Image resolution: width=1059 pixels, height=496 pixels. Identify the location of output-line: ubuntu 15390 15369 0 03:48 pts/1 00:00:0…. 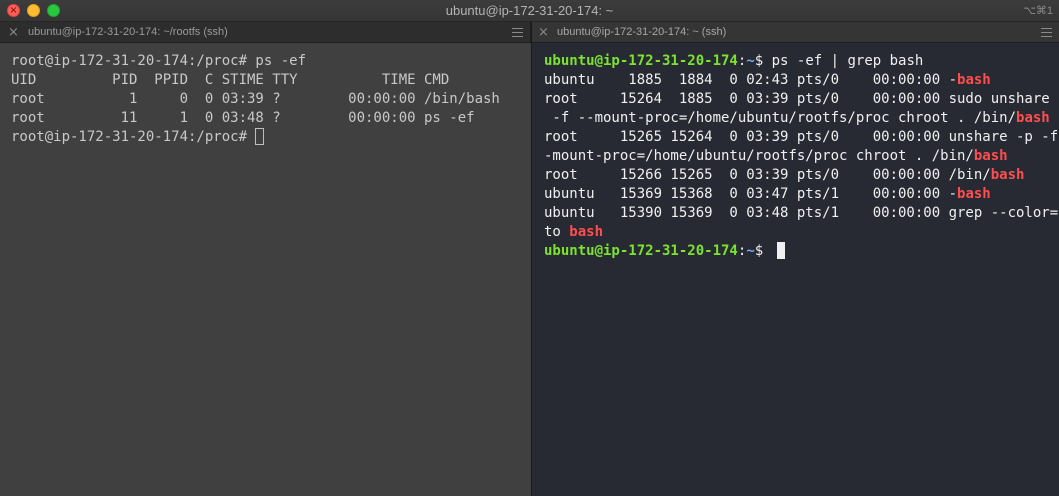
(801, 213).